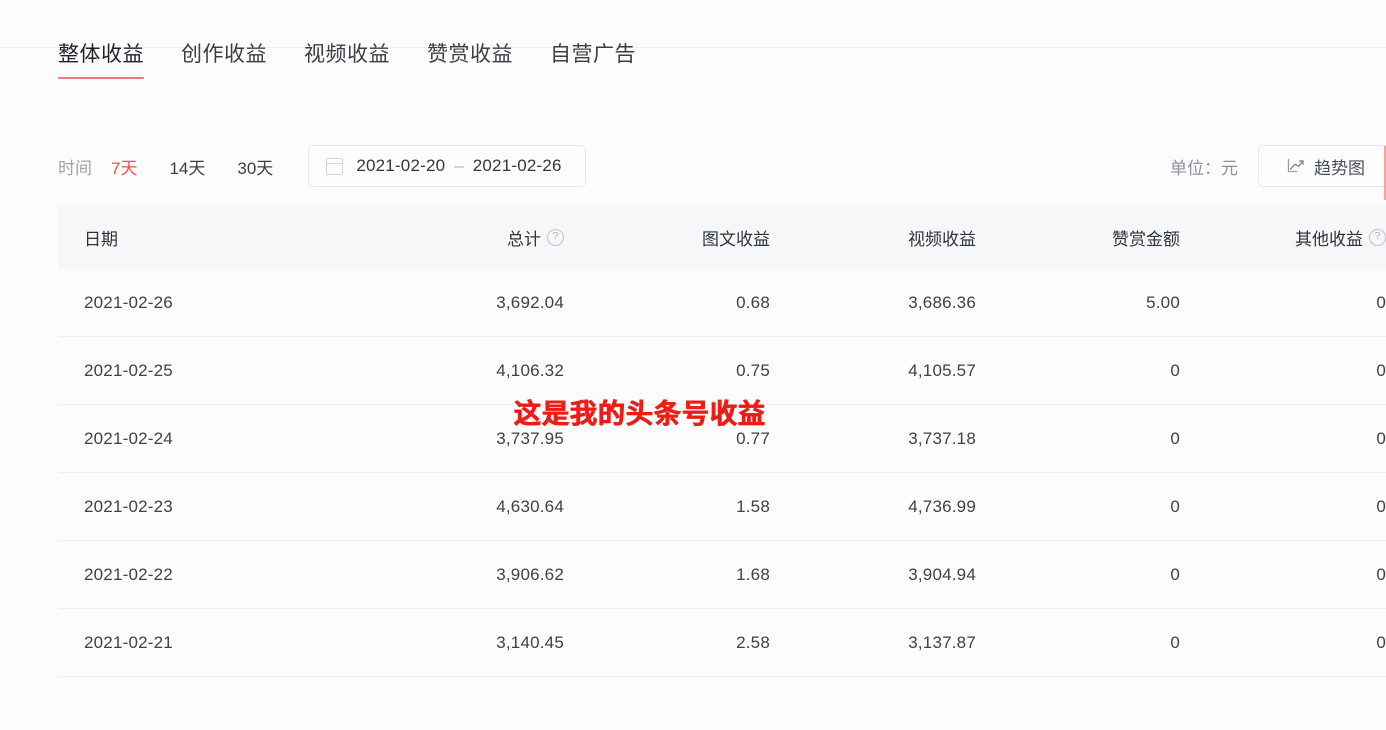 This screenshot has height=730, width=1386. I want to click on tab-2: 视频收益, so click(347, 59).